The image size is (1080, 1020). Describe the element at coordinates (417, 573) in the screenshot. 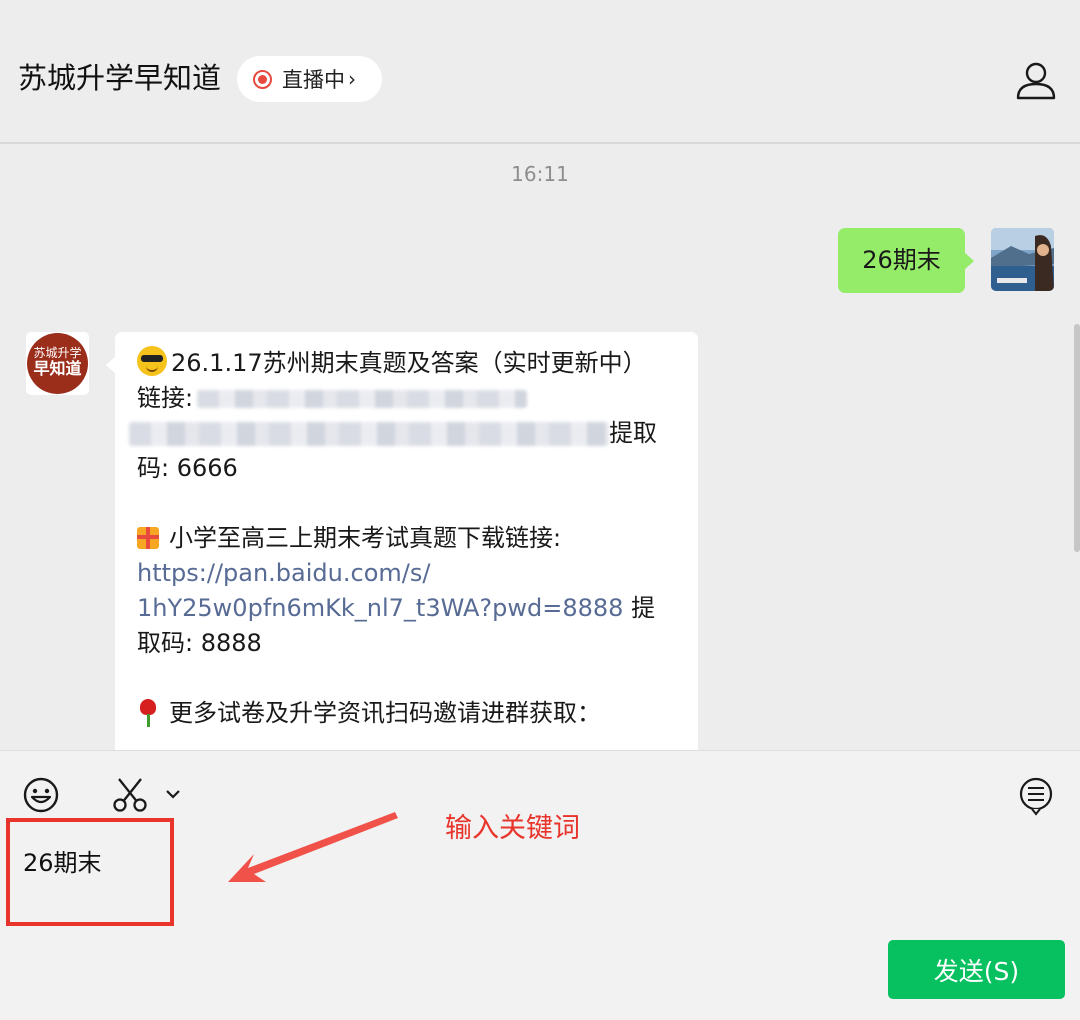

I see `download-link: https://pan.baidu.com/s/` at that location.